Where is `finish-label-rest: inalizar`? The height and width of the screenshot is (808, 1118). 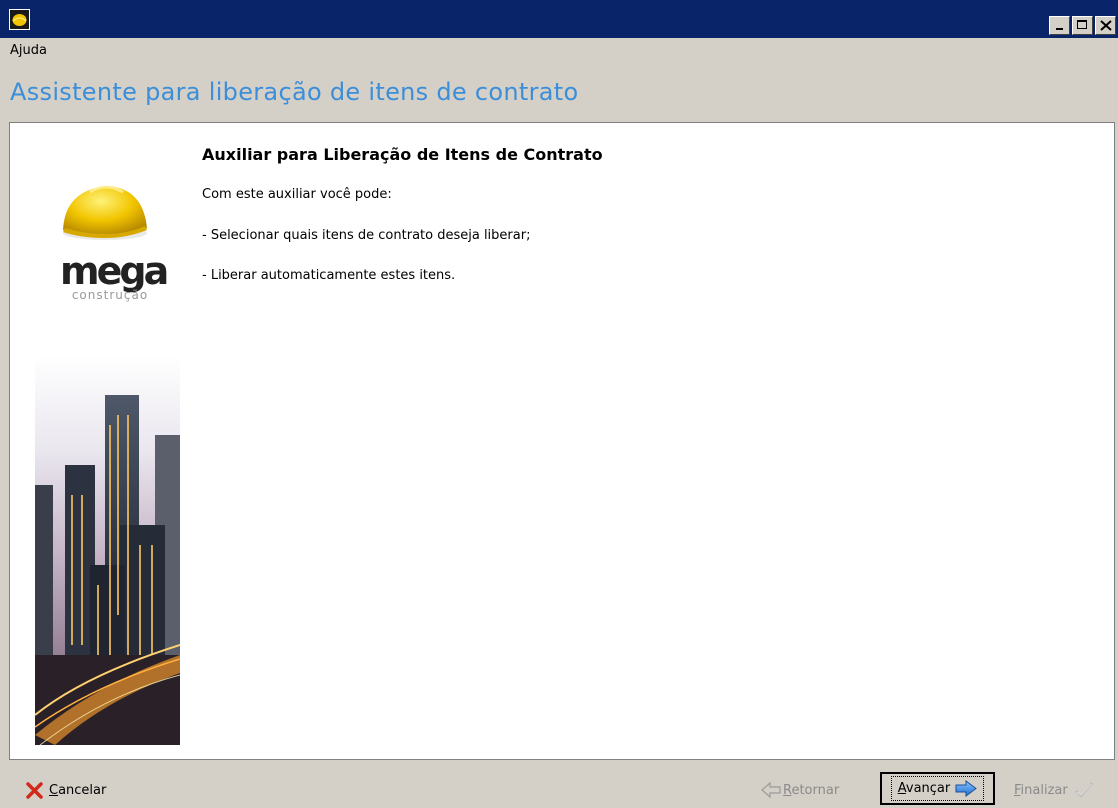 finish-label-rest: inalizar is located at coordinates (1044, 790).